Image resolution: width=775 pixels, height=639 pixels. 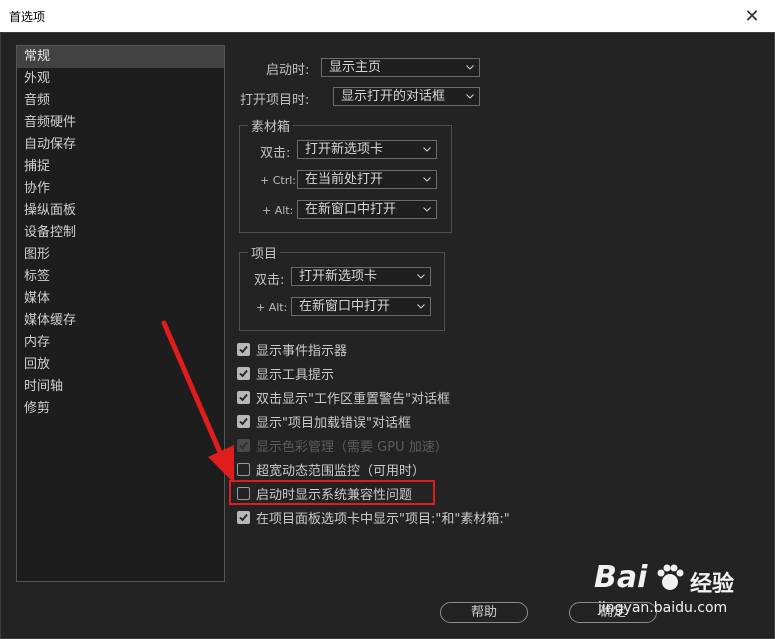 What do you see at coordinates (275, 100) in the screenshot?
I see `open-project-label: 打开项目时:` at bounding box center [275, 100].